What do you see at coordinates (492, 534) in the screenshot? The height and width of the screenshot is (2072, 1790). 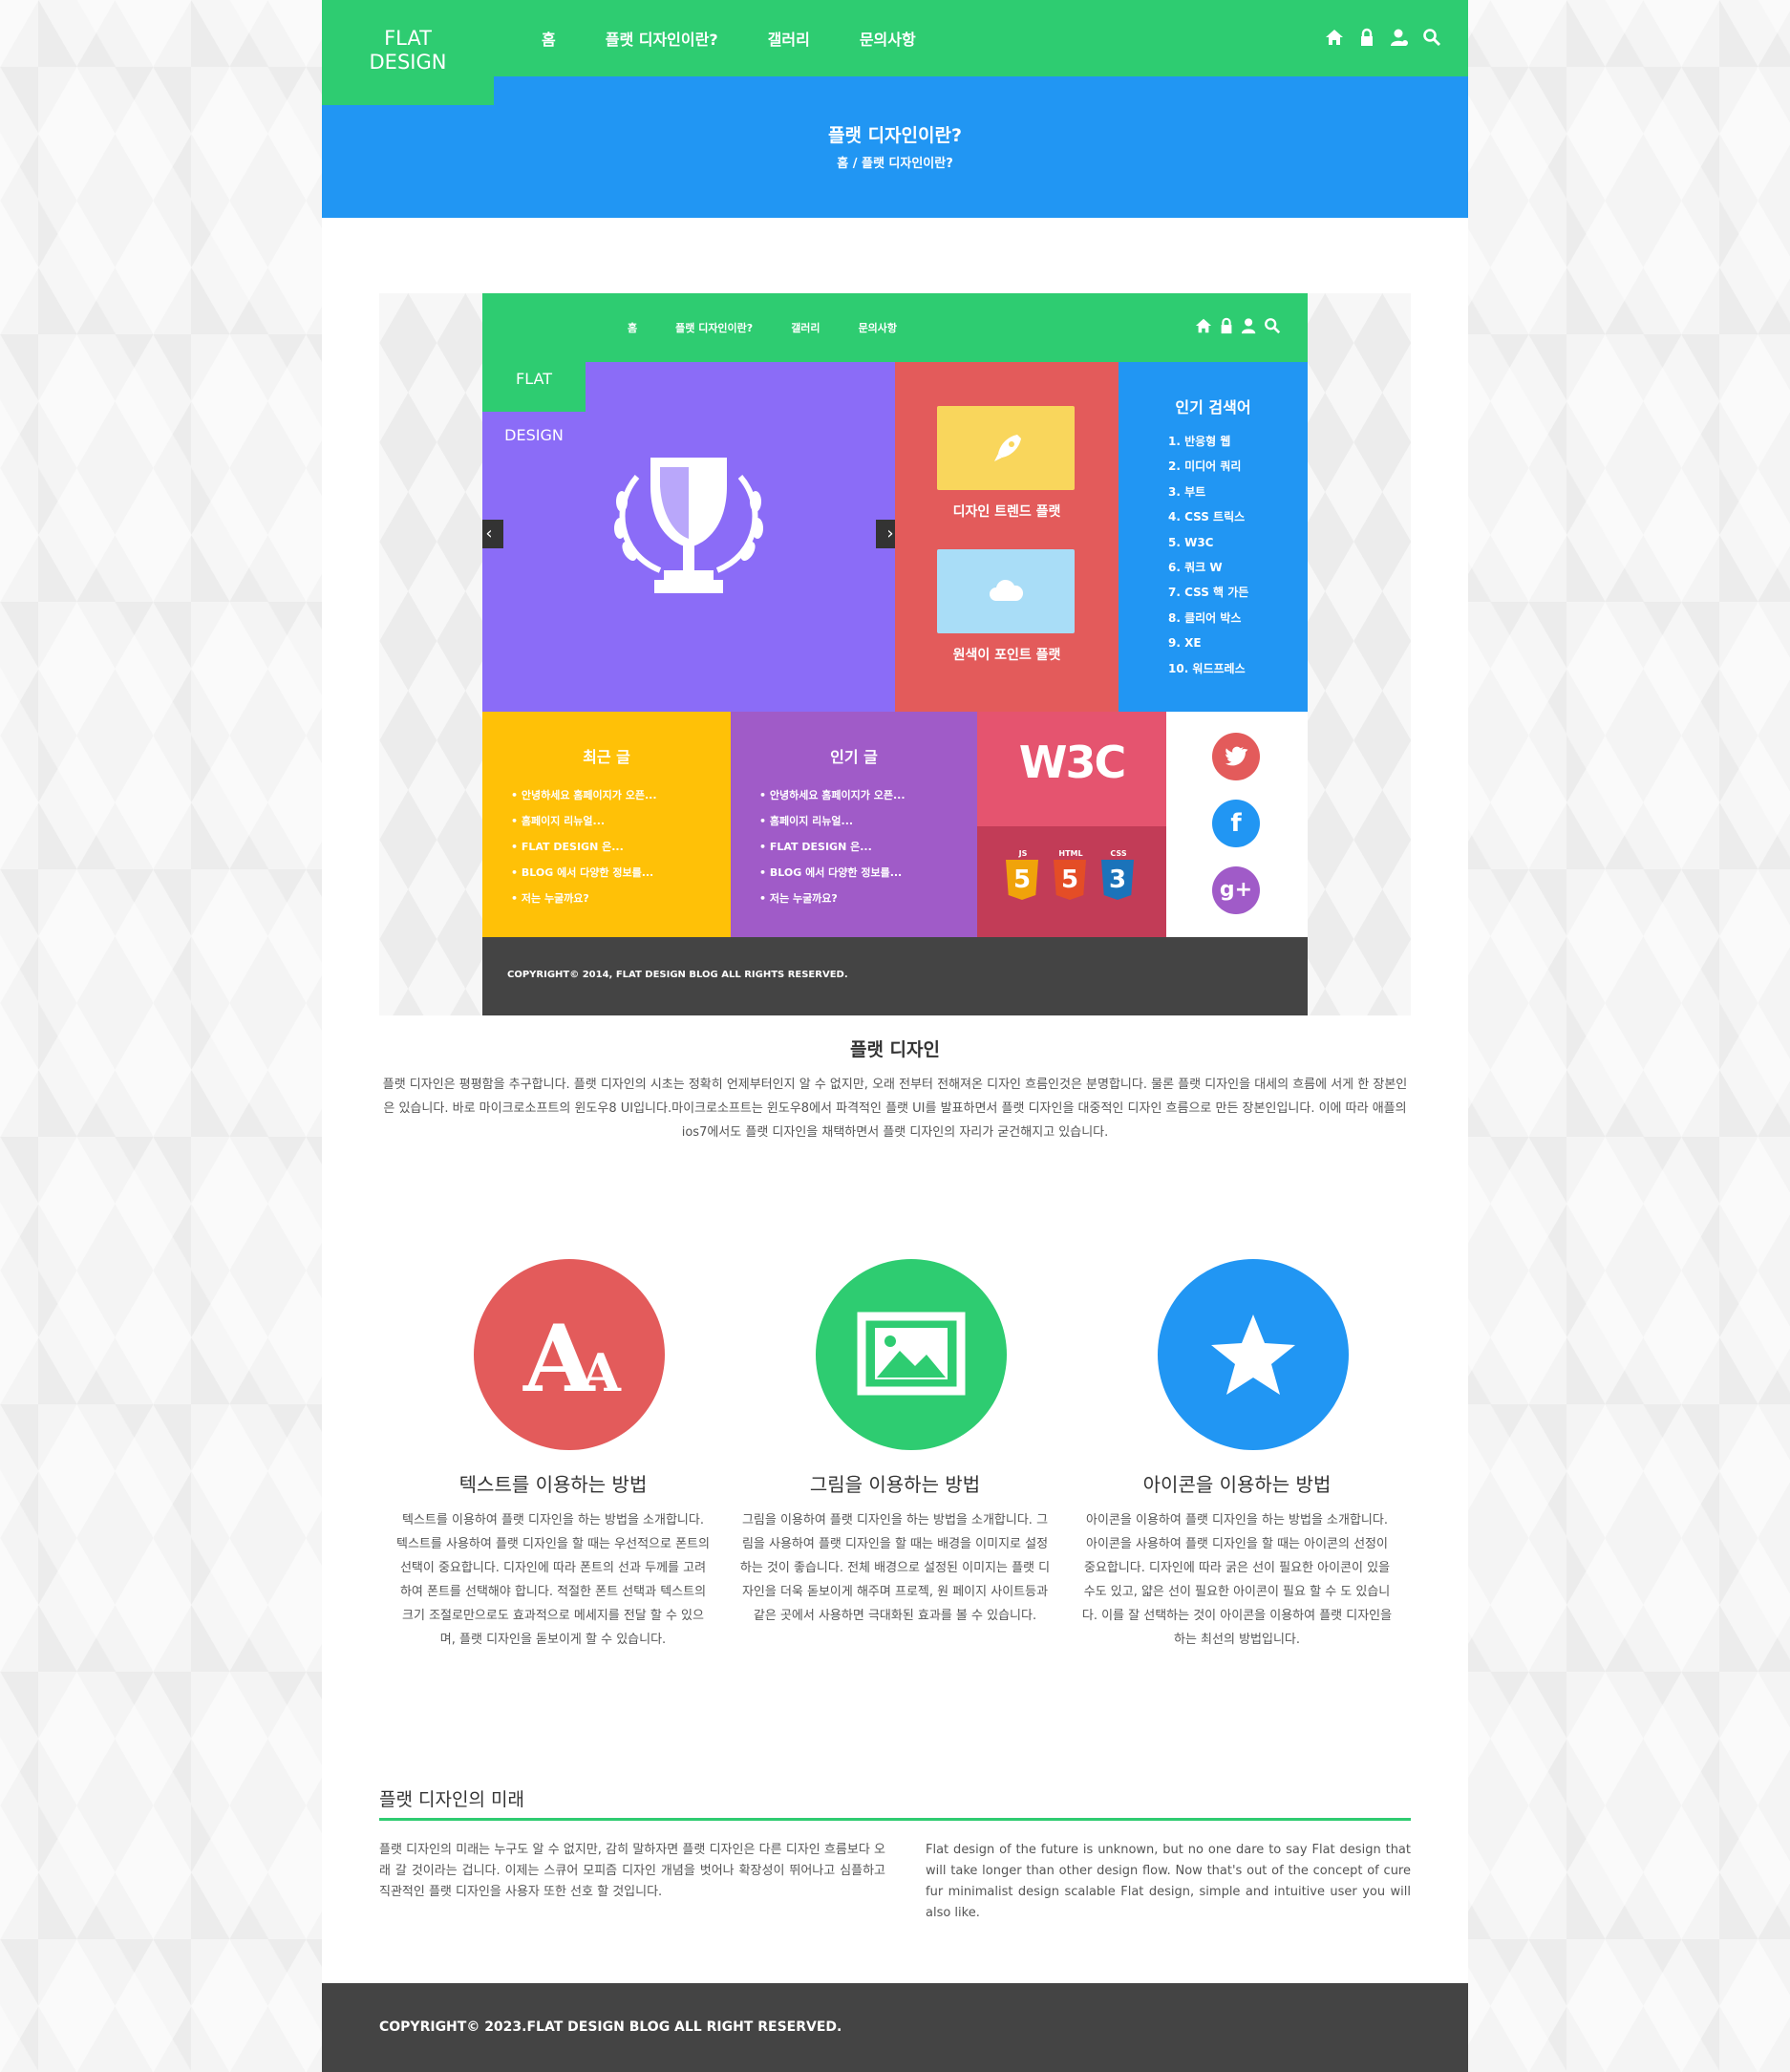 I see `slider-prev-button: ‹` at bounding box center [492, 534].